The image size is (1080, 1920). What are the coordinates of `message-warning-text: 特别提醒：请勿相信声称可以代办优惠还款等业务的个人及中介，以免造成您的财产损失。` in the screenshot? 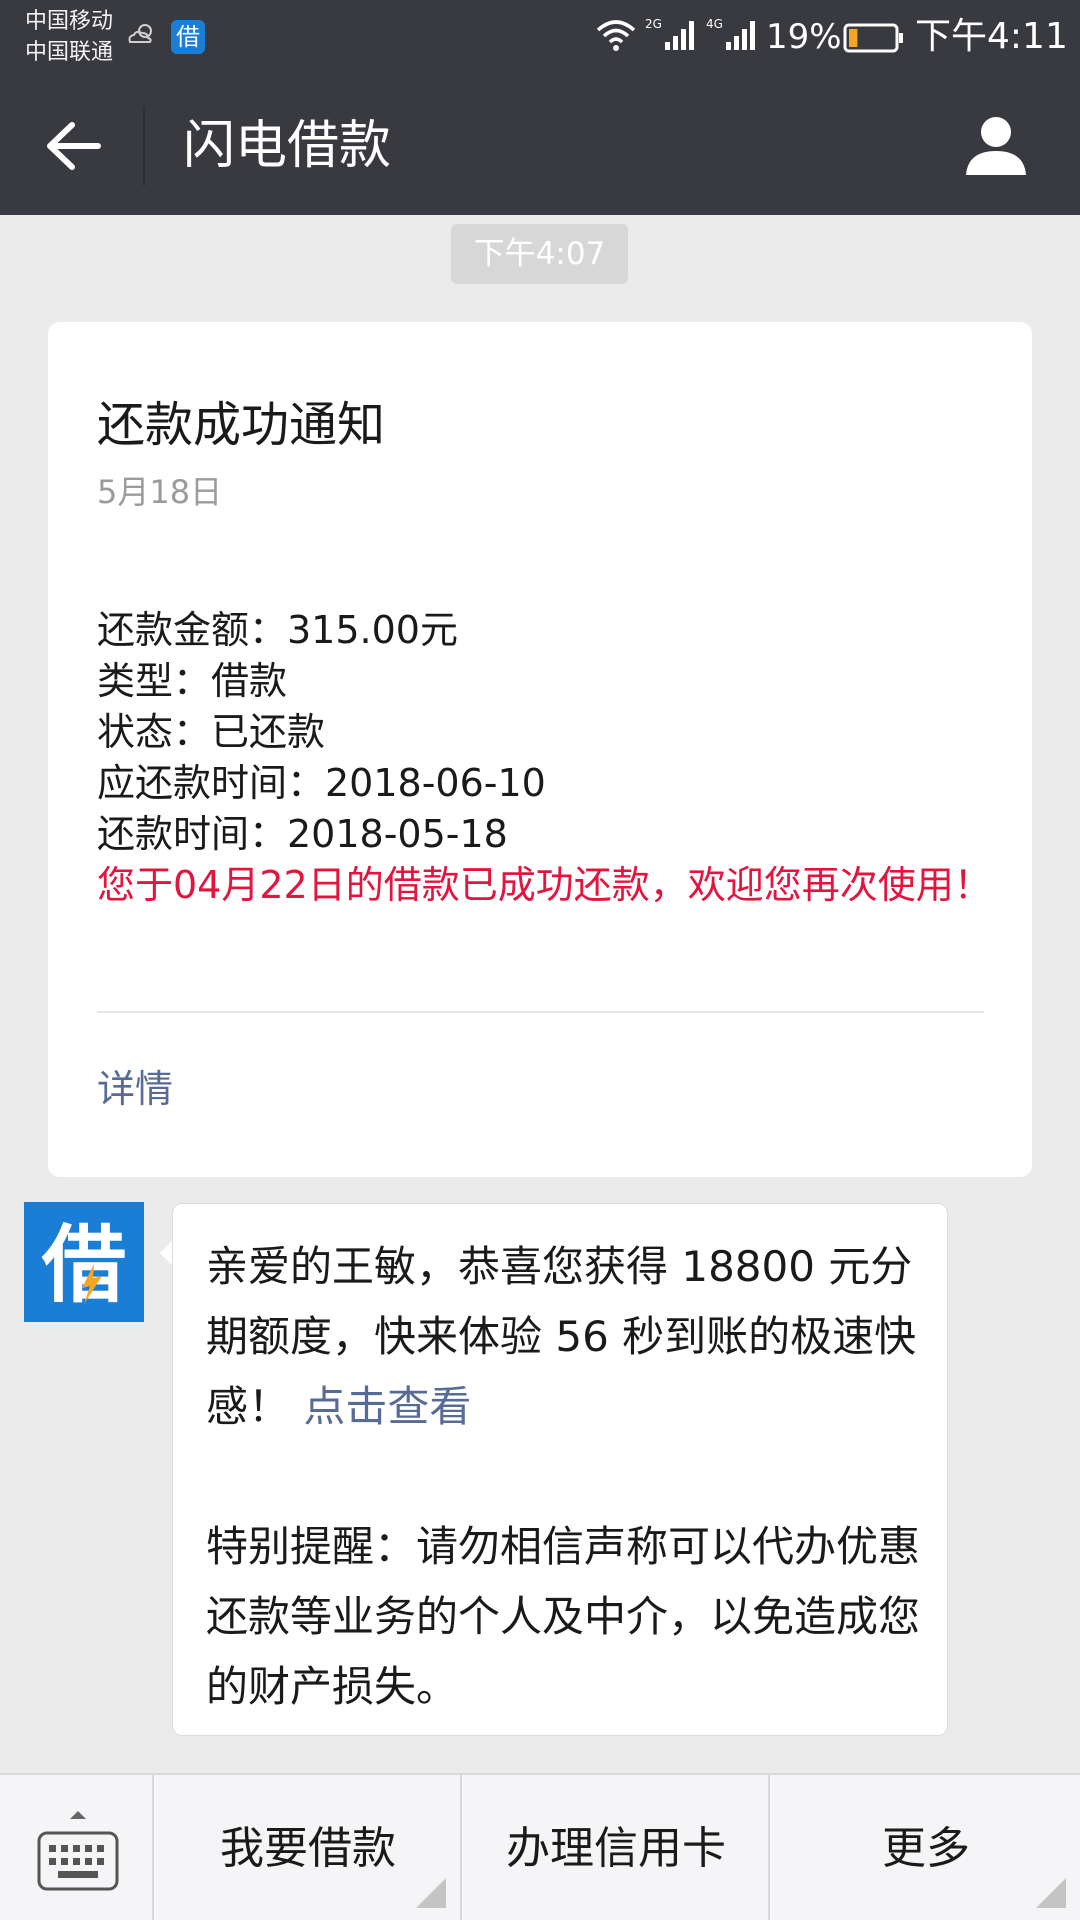 It's located at (563, 1616).